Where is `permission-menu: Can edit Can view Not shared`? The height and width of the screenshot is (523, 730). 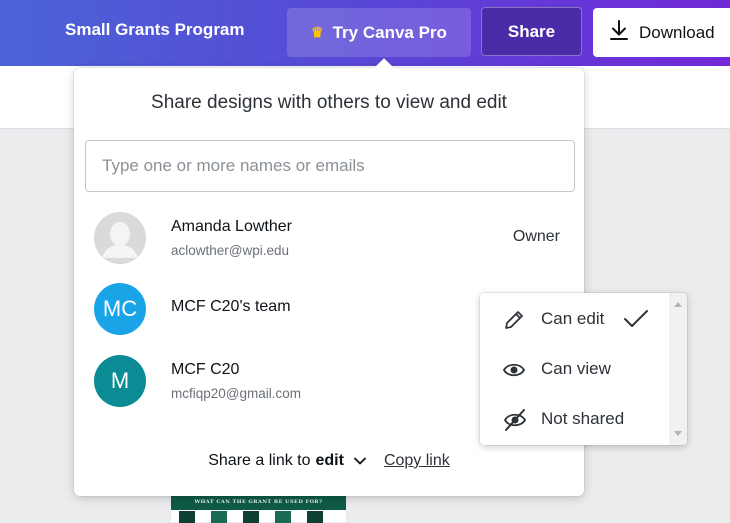
permission-menu: Can edit Can view Not shared is located at coordinates (583, 369).